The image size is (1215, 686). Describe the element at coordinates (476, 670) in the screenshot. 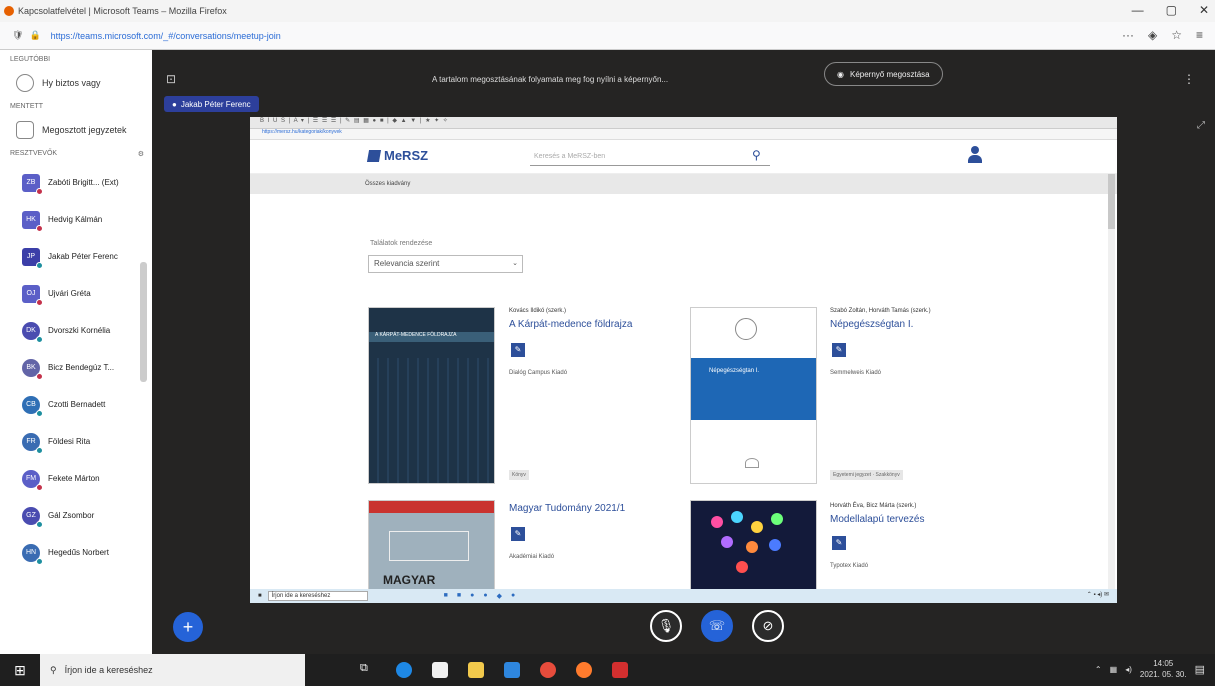

I see `file-explorer-icon` at that location.